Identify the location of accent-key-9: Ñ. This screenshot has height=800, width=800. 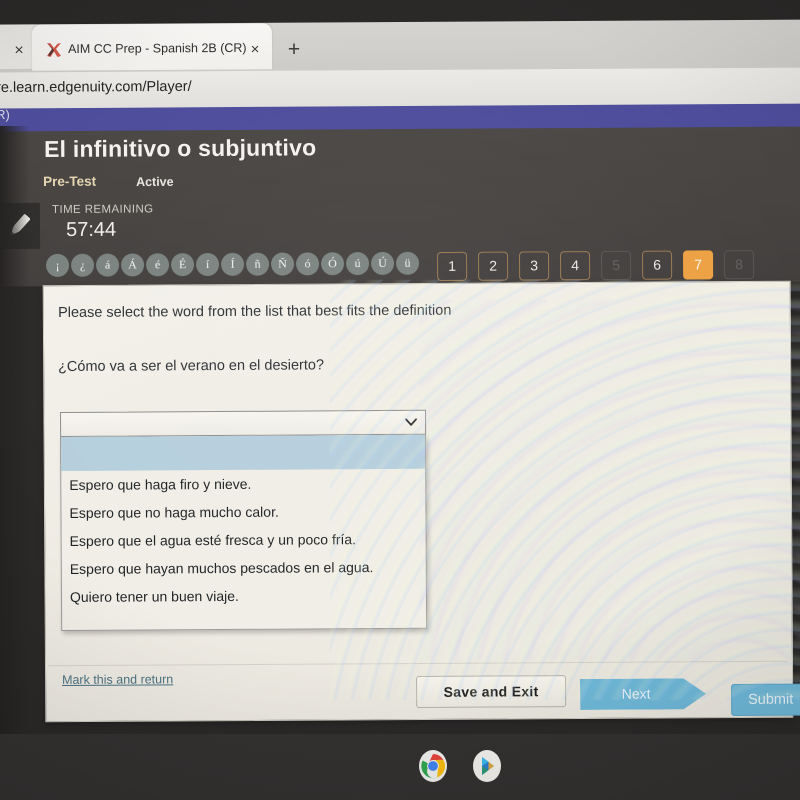
(282, 264).